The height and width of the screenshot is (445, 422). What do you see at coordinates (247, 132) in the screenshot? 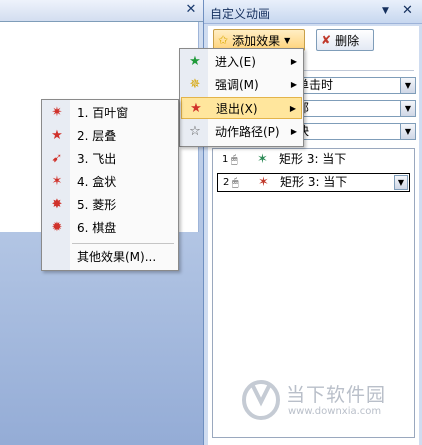
I see `menu-item-label: 动作路径(P)` at bounding box center [247, 132].